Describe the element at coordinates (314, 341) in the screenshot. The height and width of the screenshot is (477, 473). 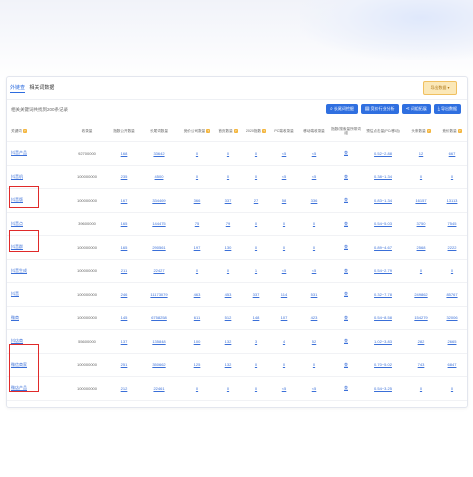
I see `value-link: 52` at that location.